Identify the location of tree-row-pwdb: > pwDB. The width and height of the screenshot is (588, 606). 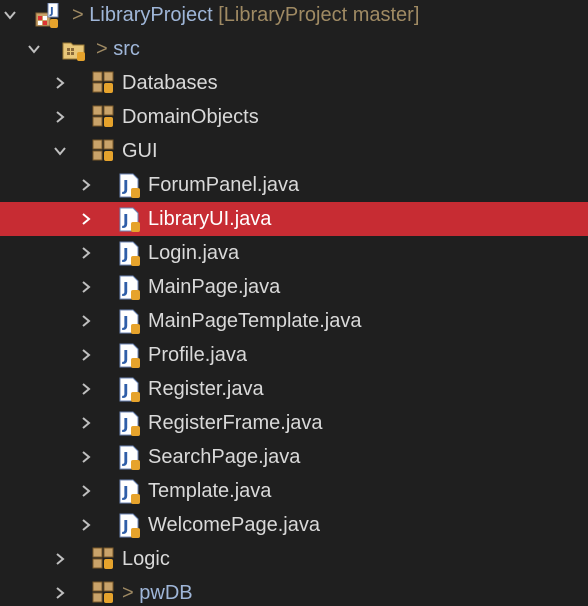
(294, 591).